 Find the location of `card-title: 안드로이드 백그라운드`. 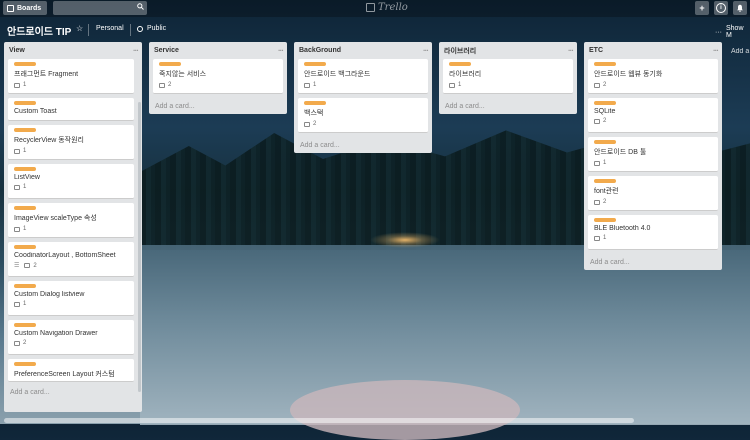

card-title: 안드로이드 백그라운드 is located at coordinates (337, 74).